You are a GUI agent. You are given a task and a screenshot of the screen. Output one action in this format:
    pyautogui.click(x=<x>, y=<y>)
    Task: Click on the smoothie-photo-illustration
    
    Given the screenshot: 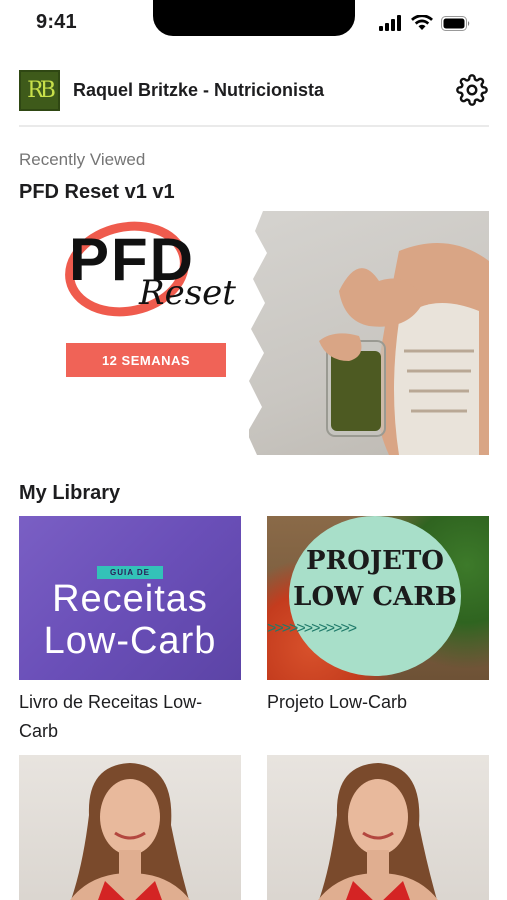 What is the action you would take?
    pyautogui.click(x=404, y=349)
    